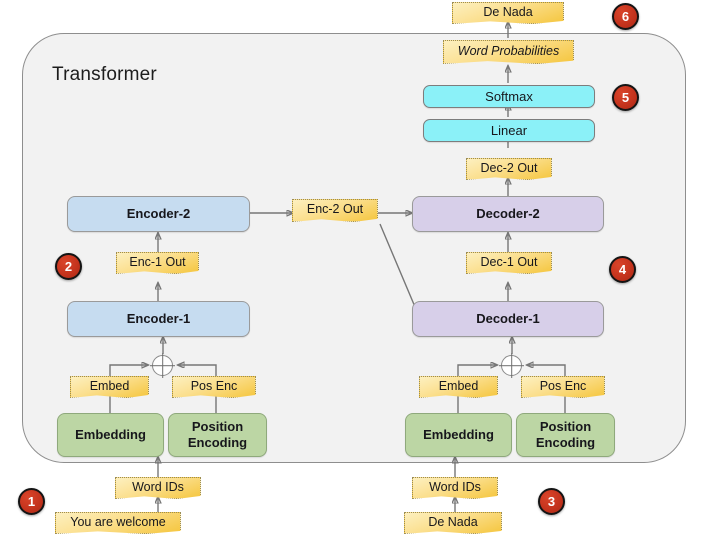 This screenshot has height=535, width=720. Describe the element at coordinates (217, 427) in the screenshot. I see `encoder-position-encoding-line-1: Position` at that location.